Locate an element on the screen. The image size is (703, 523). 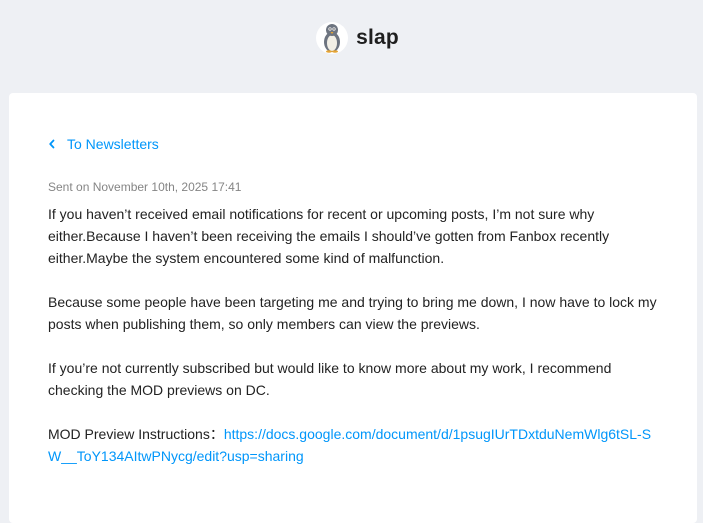
back-link-label: To Newsletters is located at coordinates (113, 144).